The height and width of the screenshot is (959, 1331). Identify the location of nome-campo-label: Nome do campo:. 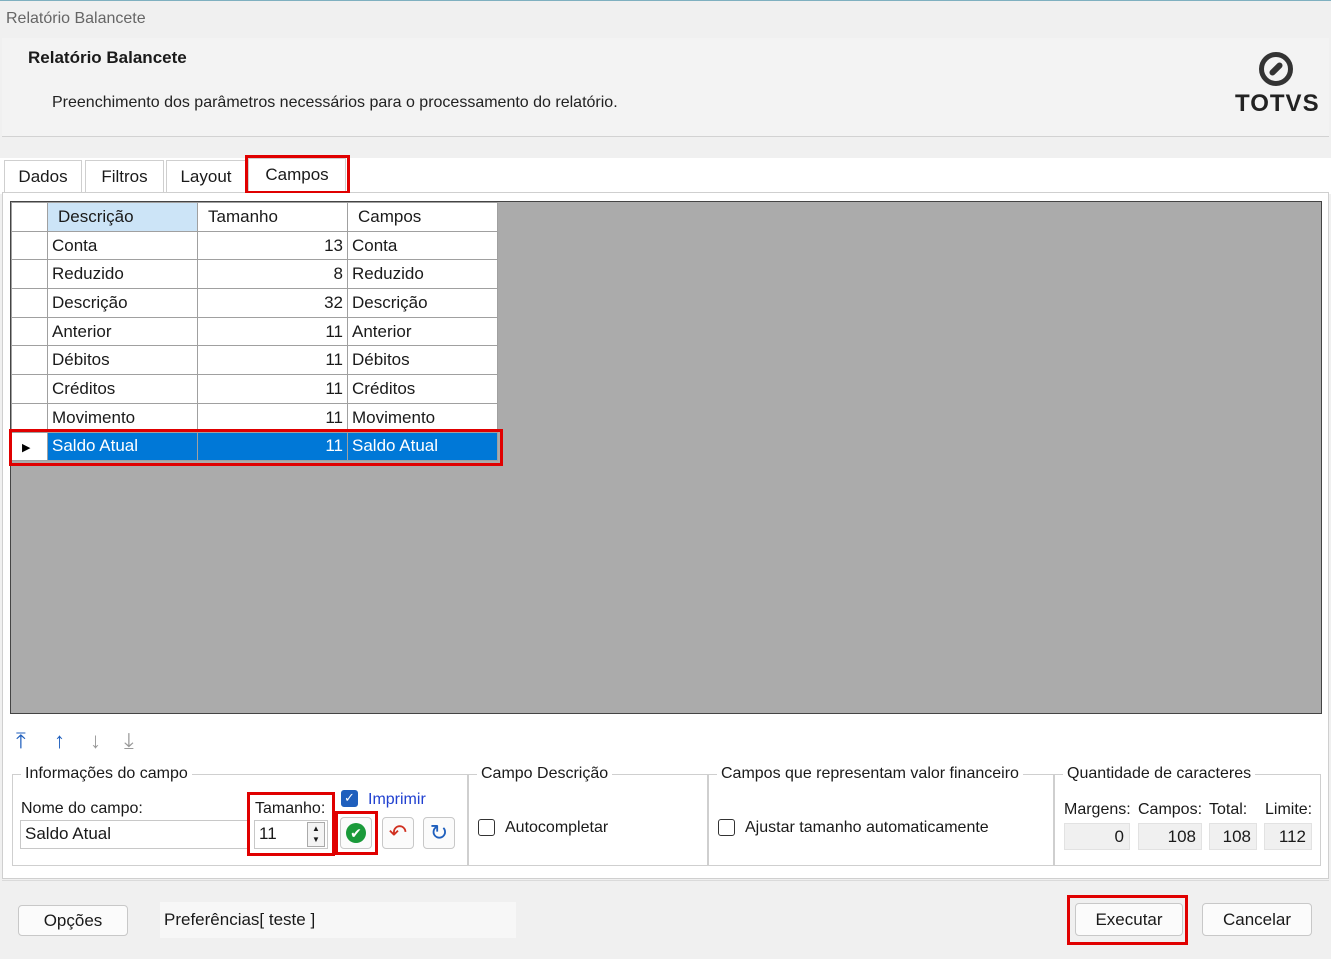
(82, 808).